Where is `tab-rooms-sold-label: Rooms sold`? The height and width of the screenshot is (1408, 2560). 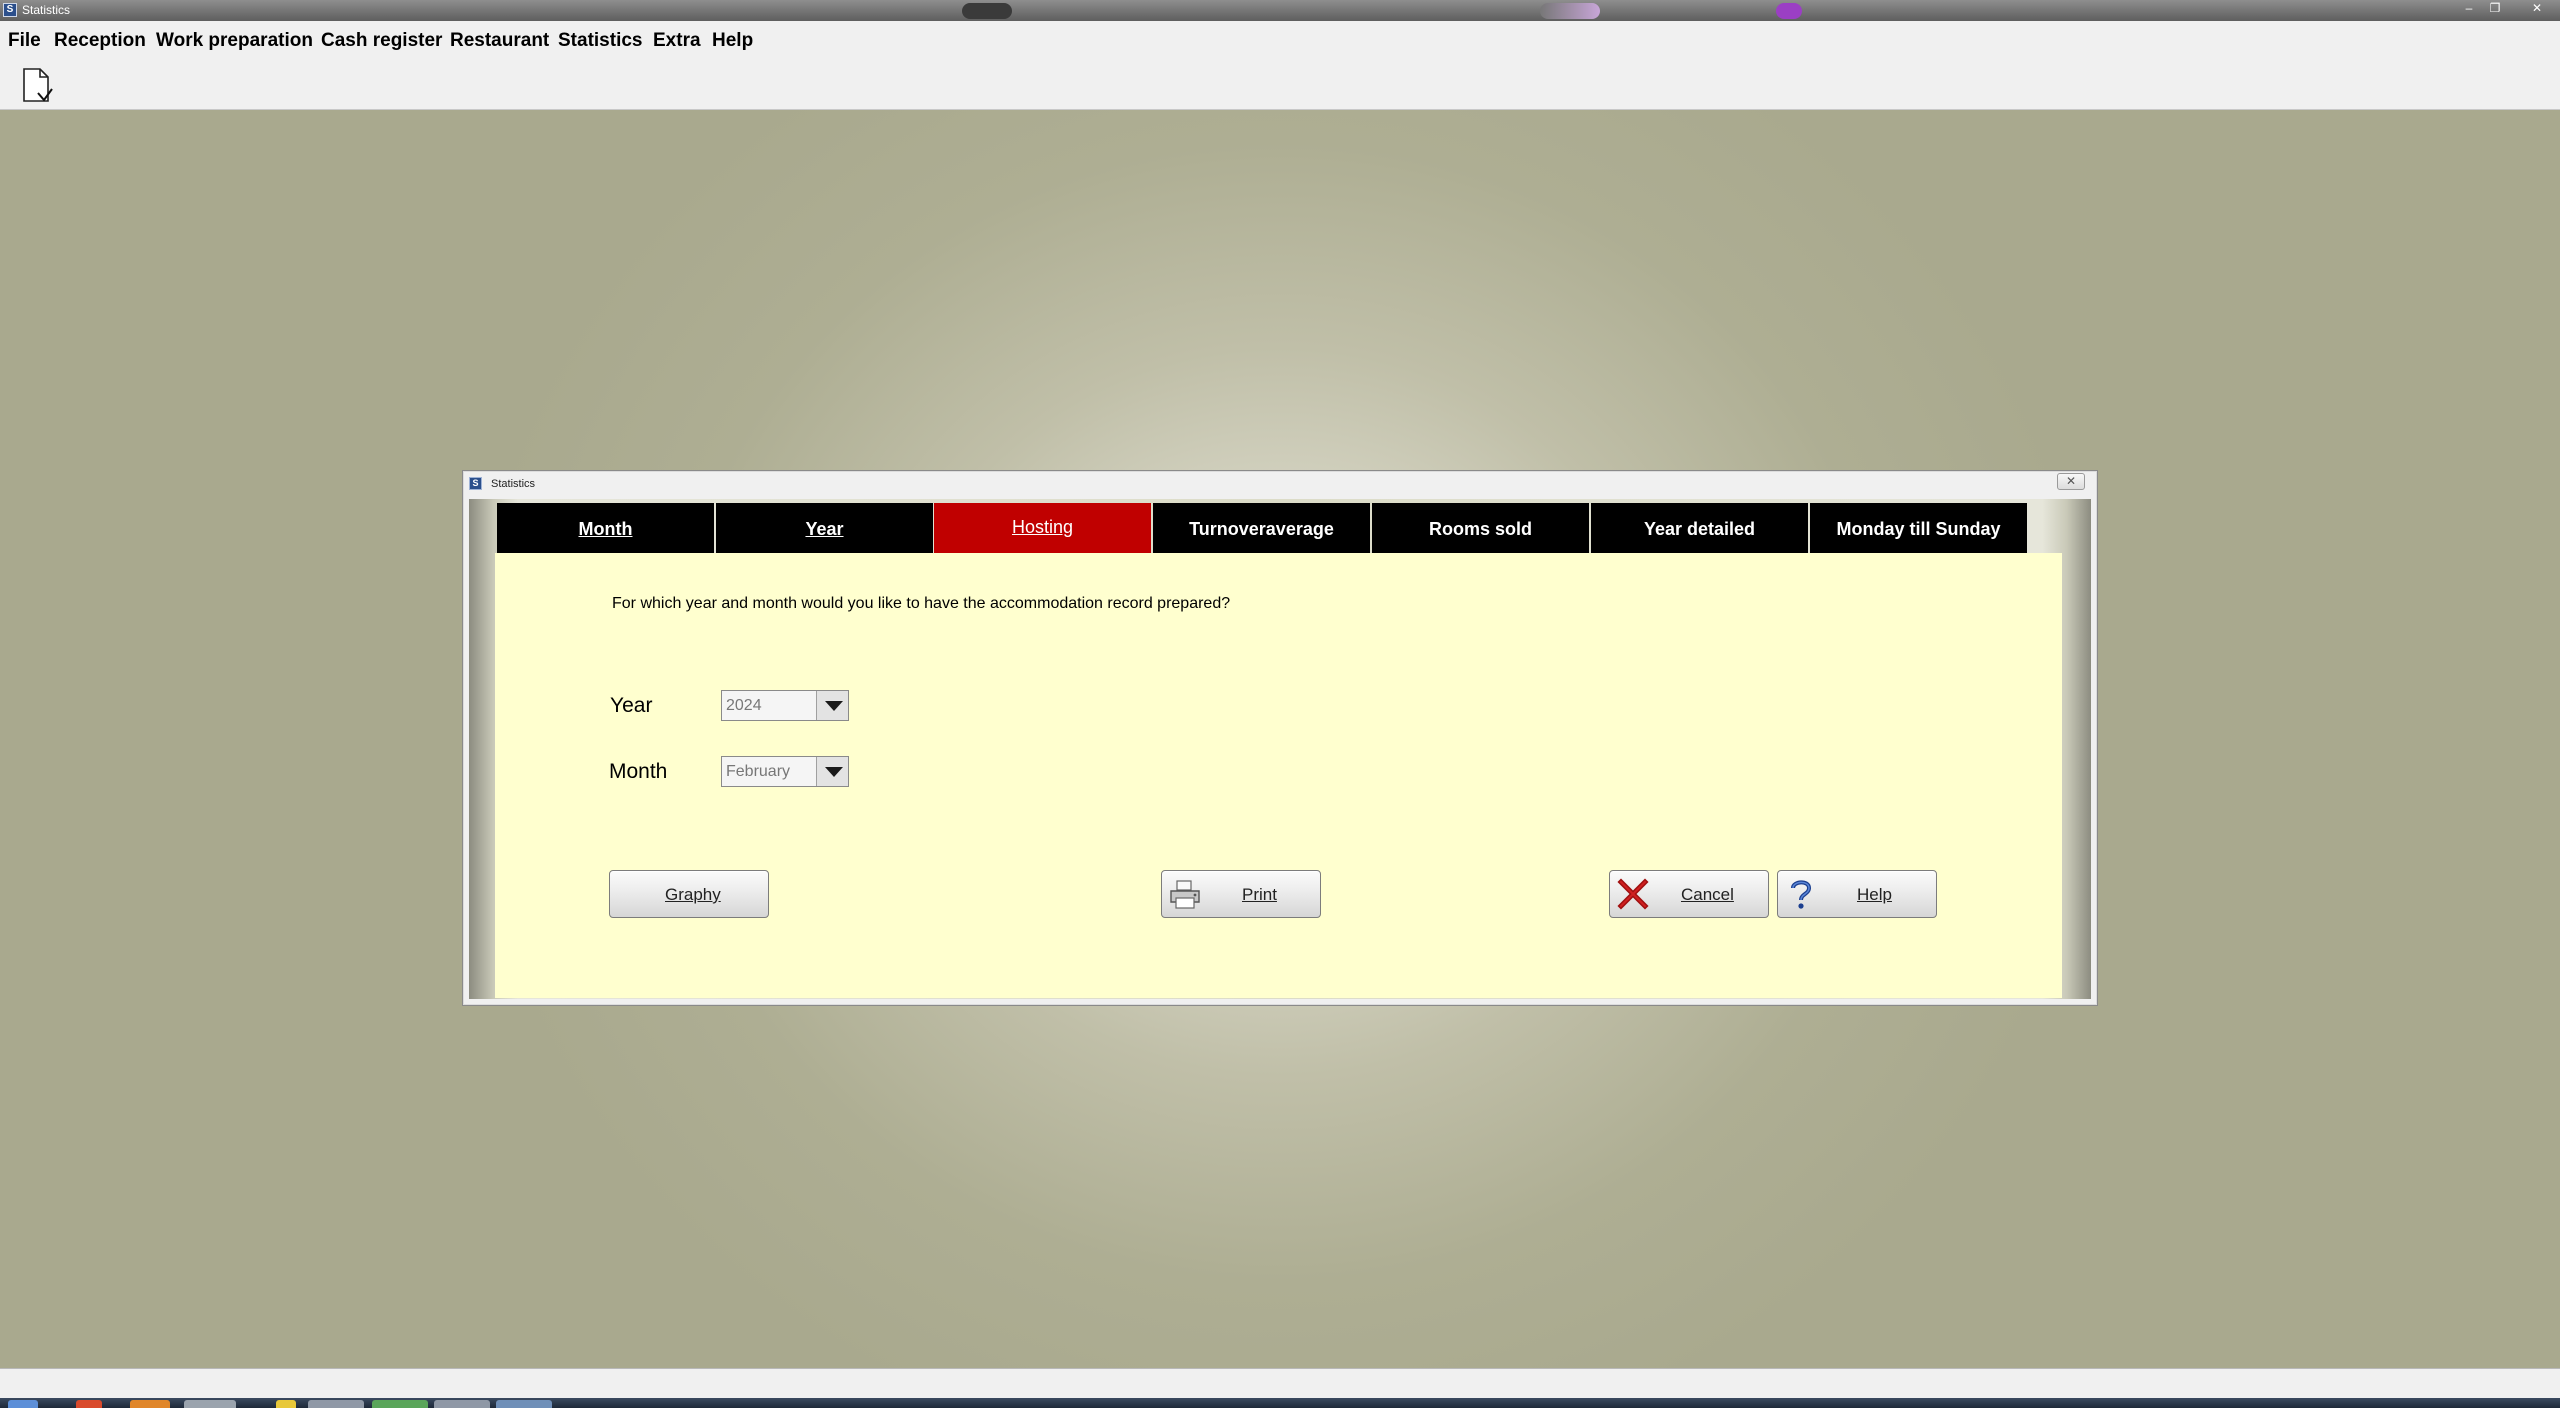
tab-rooms-sold-label: Rooms sold is located at coordinates (1480, 529).